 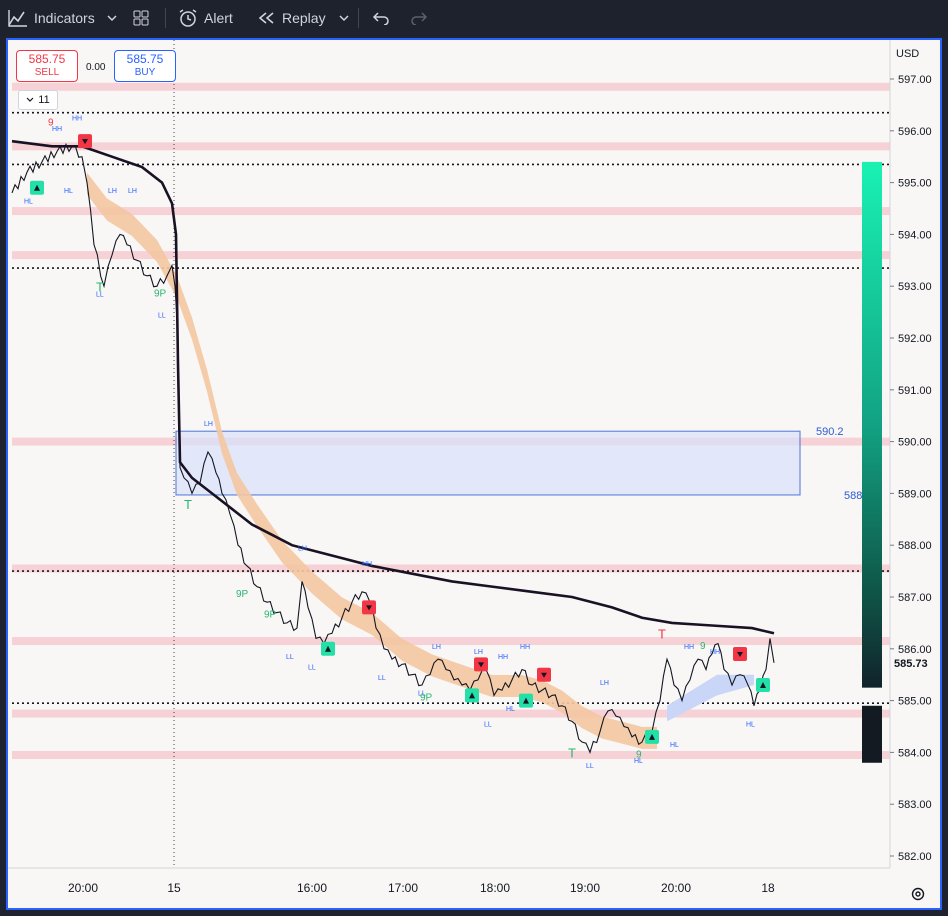 What do you see at coordinates (145, 59) in the screenshot?
I see `buy-price: 585.75` at bounding box center [145, 59].